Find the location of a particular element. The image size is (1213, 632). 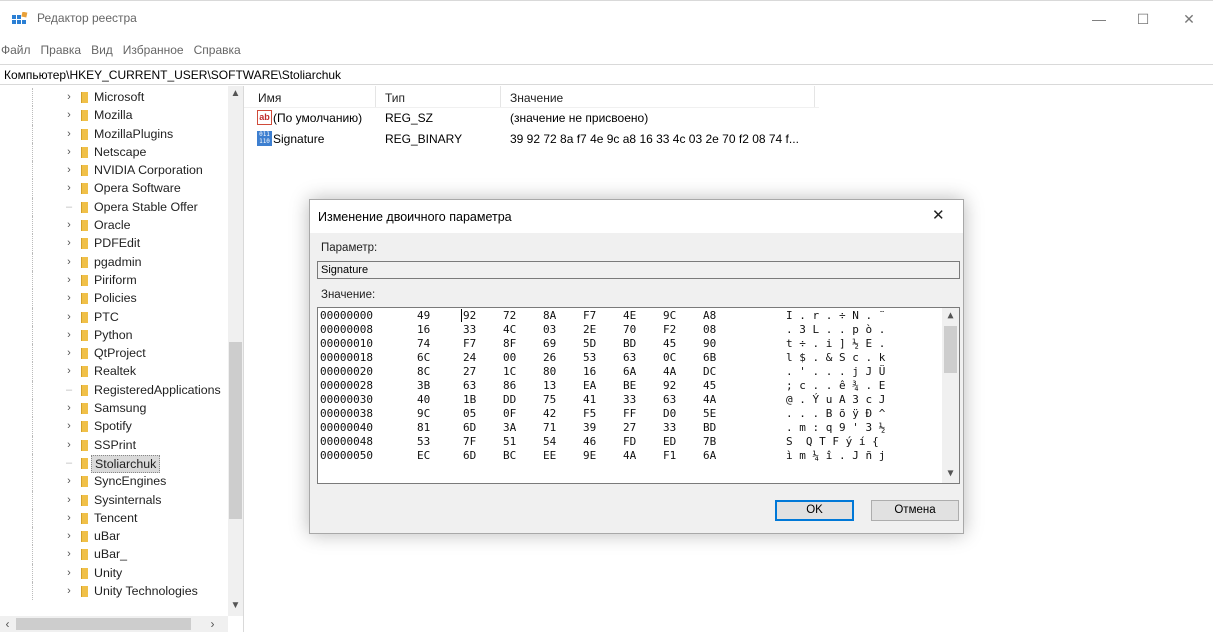

tree-hscroll-thumb is located at coordinates (103, 624).